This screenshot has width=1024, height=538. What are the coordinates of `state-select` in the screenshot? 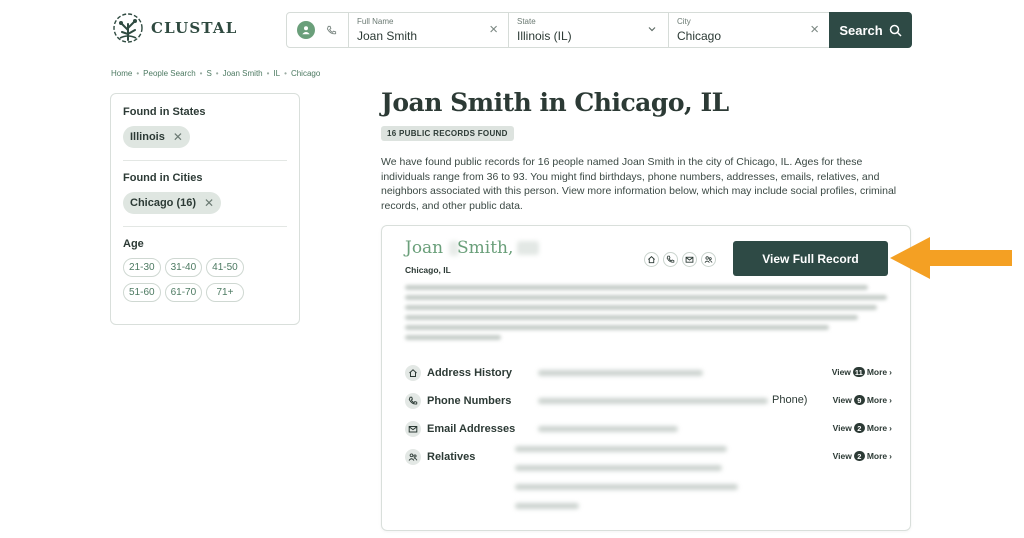 It's located at (579, 36).